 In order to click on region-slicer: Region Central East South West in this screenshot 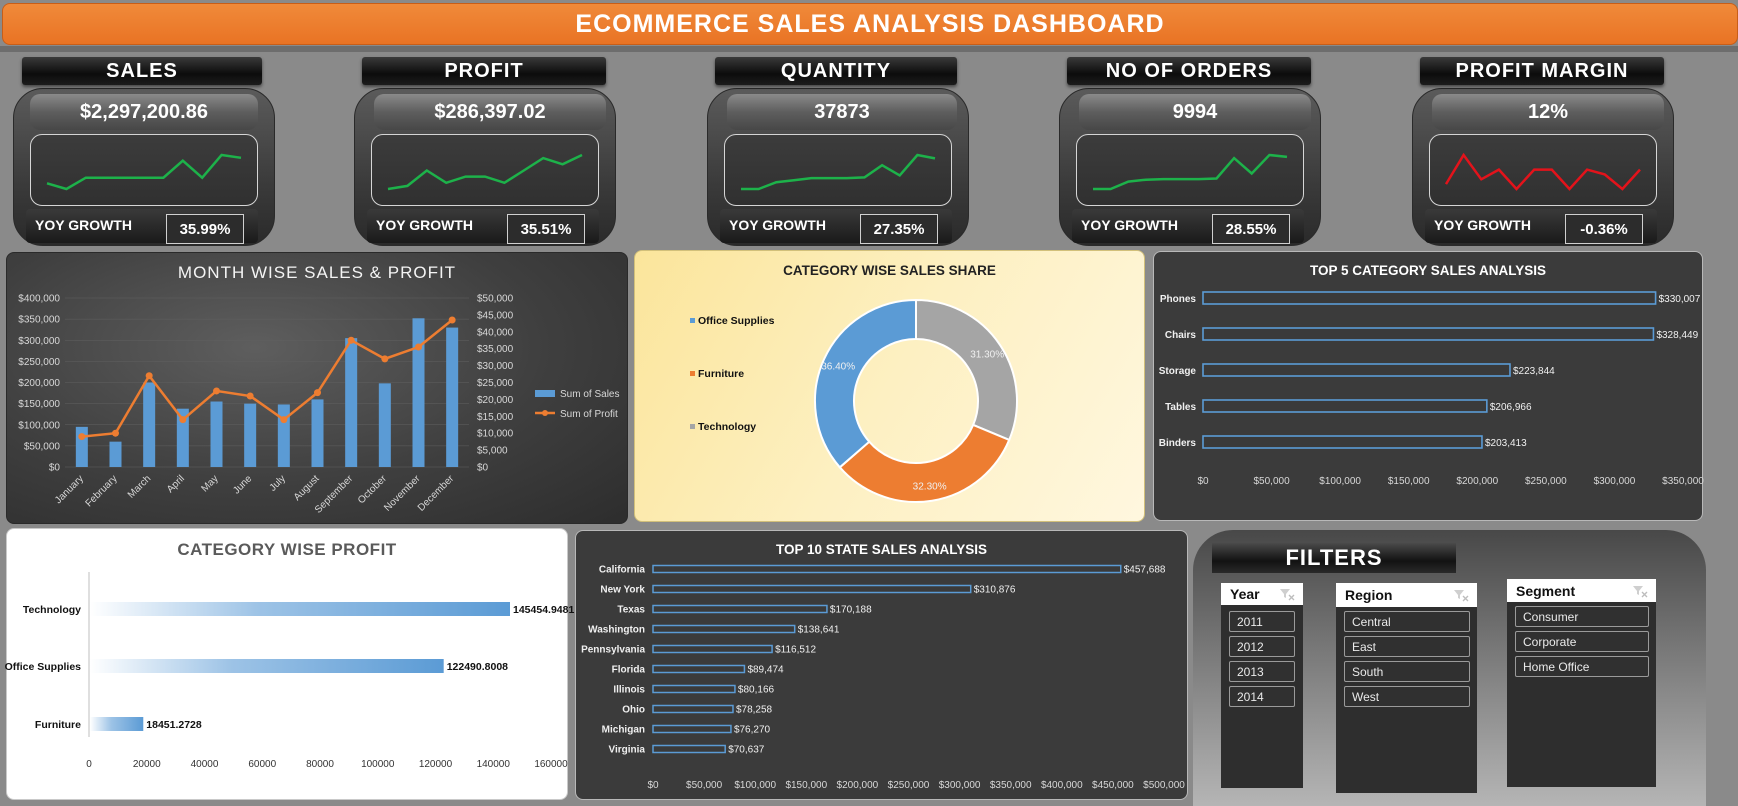, I will do `click(1406, 688)`.